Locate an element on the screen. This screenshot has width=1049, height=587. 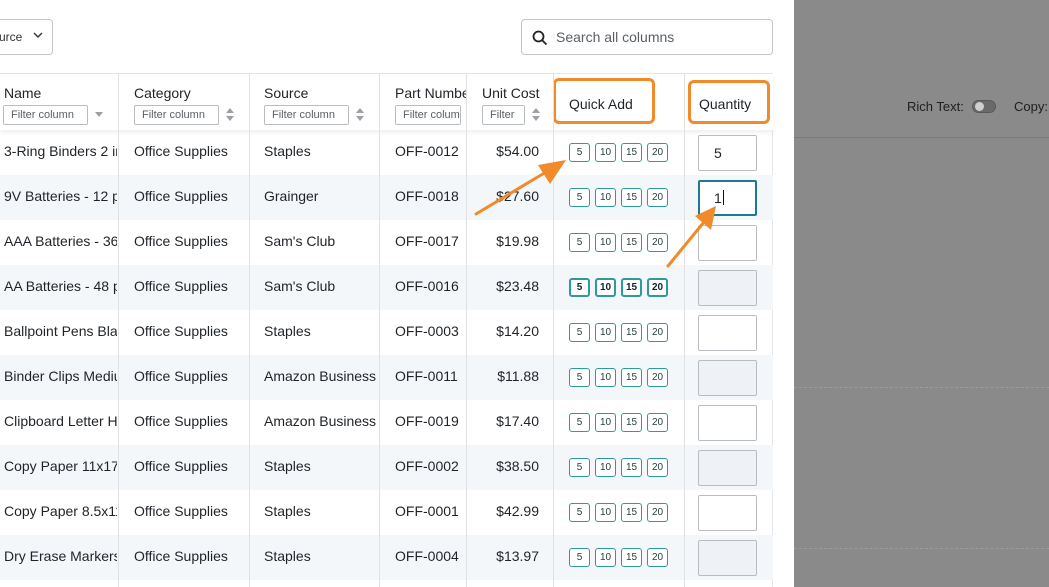
cell-name: Dry Erase Markers is located at coordinates (60, 556).